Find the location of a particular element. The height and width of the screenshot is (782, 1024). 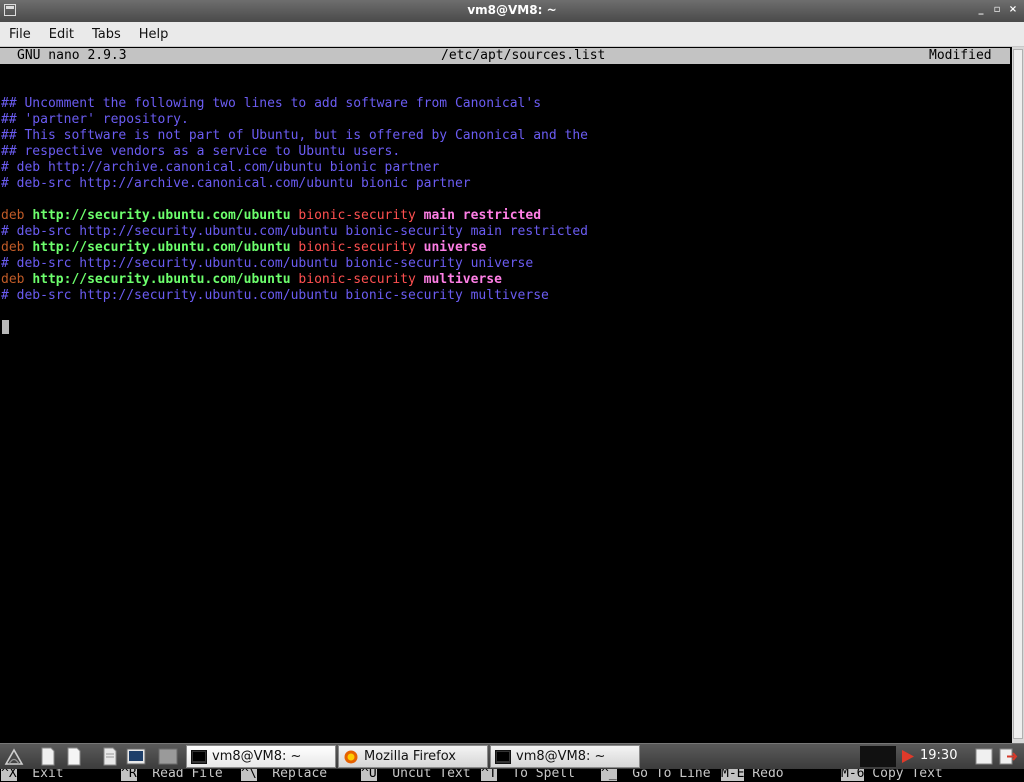

repo-components: main restricted is located at coordinates (482, 215).